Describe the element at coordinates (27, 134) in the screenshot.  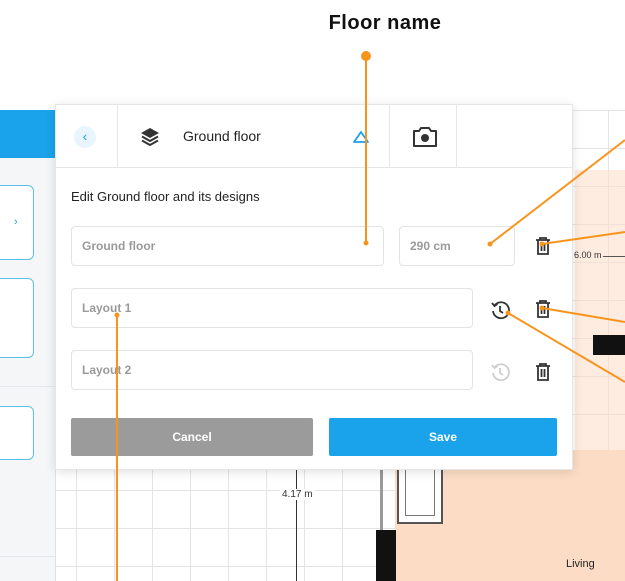
I see `sidebar-header` at that location.